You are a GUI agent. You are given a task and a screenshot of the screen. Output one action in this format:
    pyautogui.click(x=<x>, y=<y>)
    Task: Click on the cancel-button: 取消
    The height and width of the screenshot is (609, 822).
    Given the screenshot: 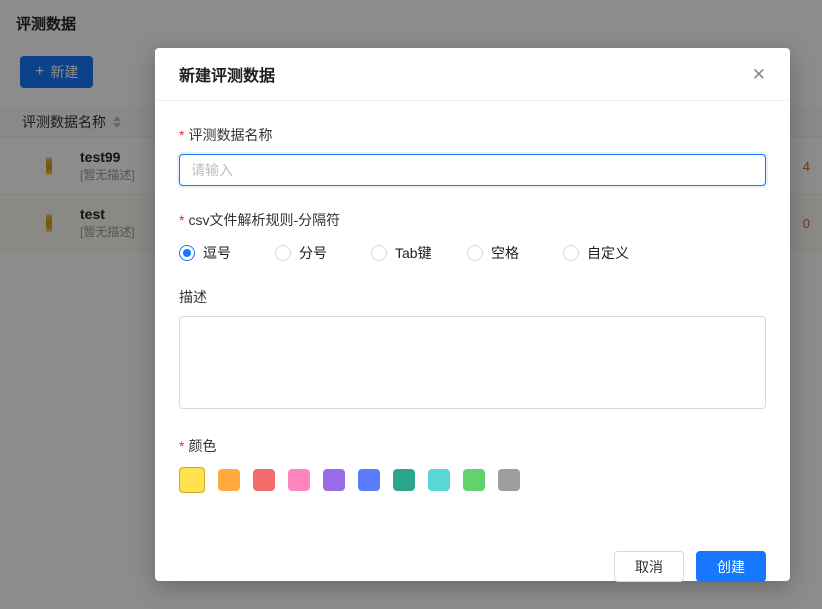 What is the action you would take?
    pyautogui.click(x=649, y=566)
    